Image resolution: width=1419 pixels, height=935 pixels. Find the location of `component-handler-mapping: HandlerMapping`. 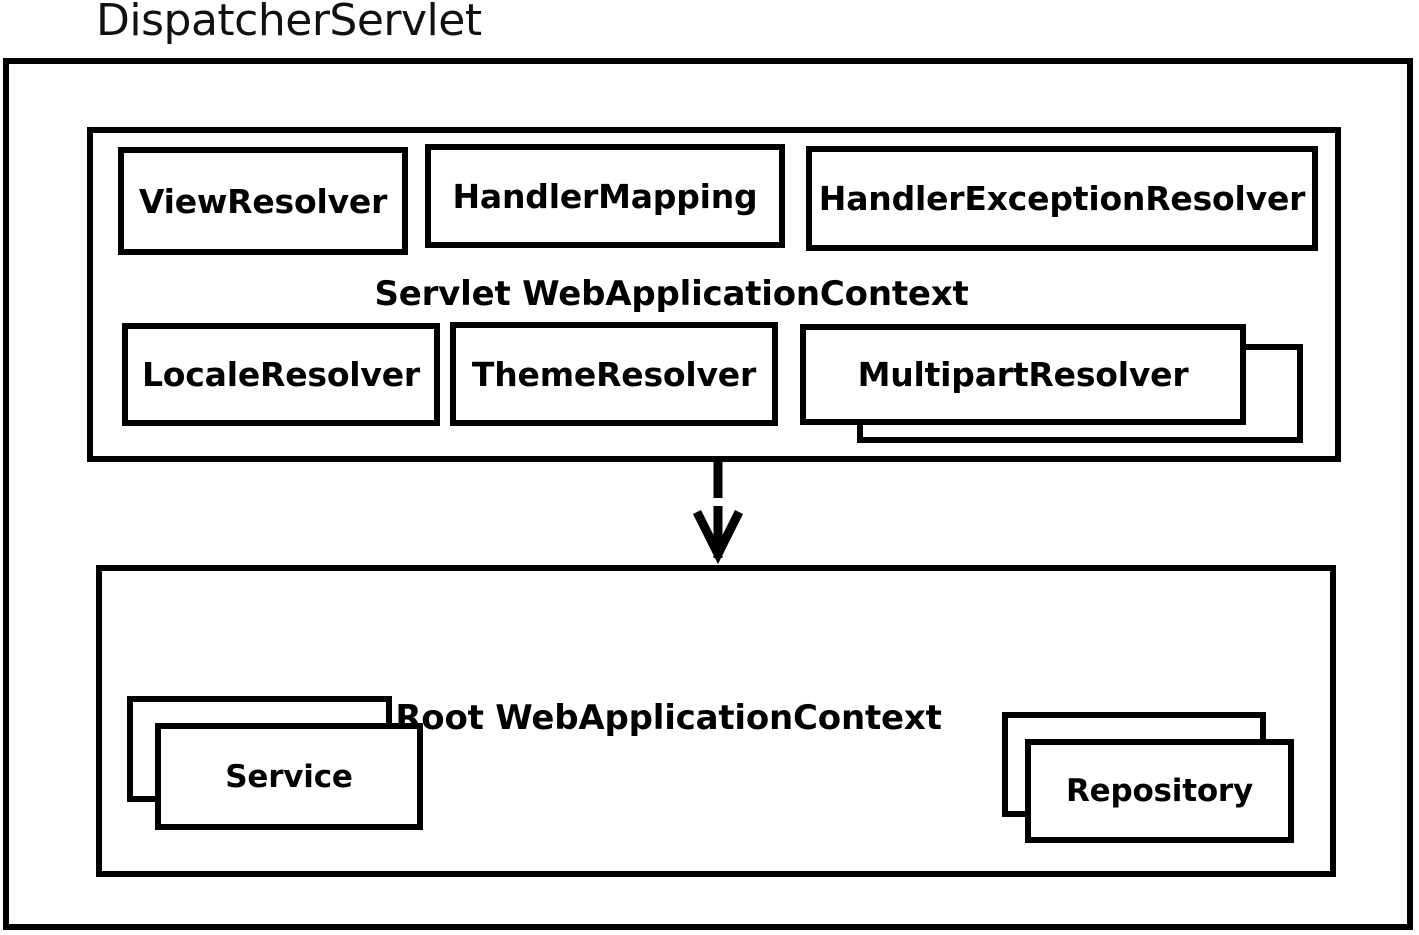

component-handler-mapping: HandlerMapping is located at coordinates (605, 196).